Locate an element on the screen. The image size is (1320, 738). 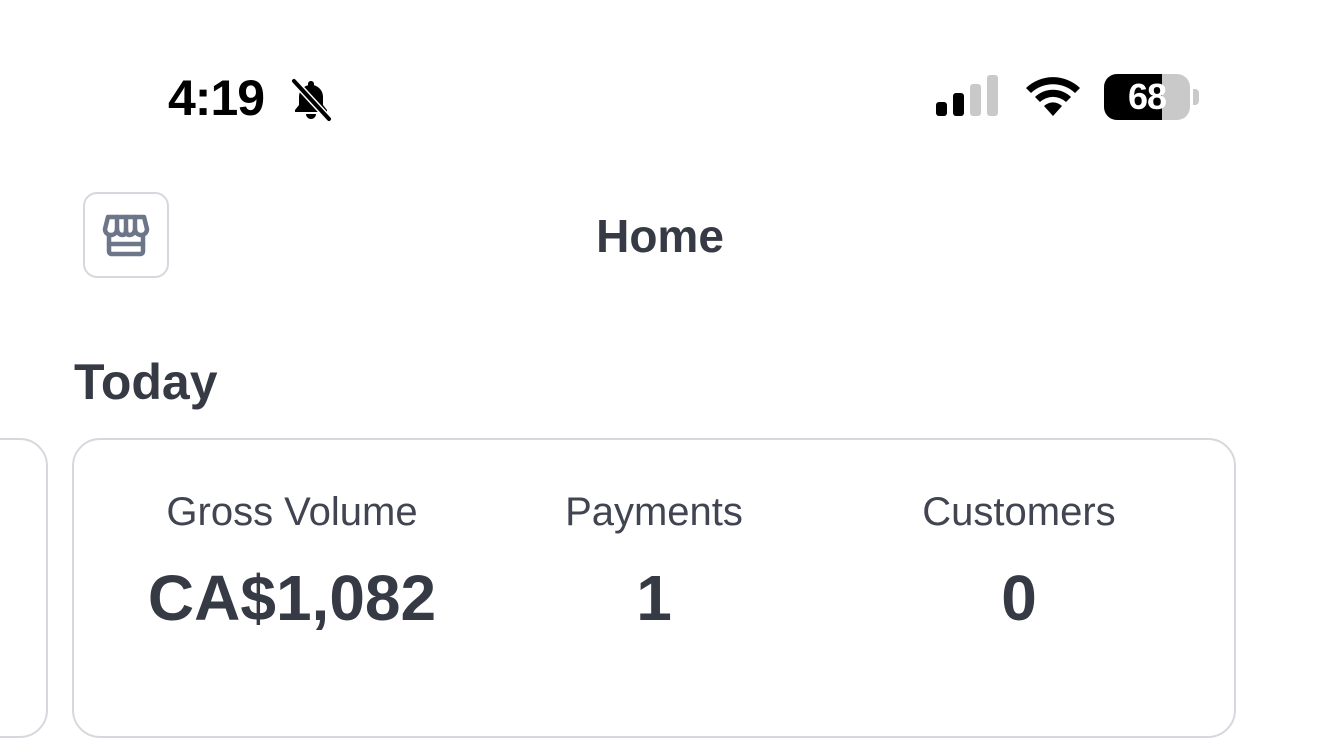
battery-tip is located at coordinates (1196, 97).